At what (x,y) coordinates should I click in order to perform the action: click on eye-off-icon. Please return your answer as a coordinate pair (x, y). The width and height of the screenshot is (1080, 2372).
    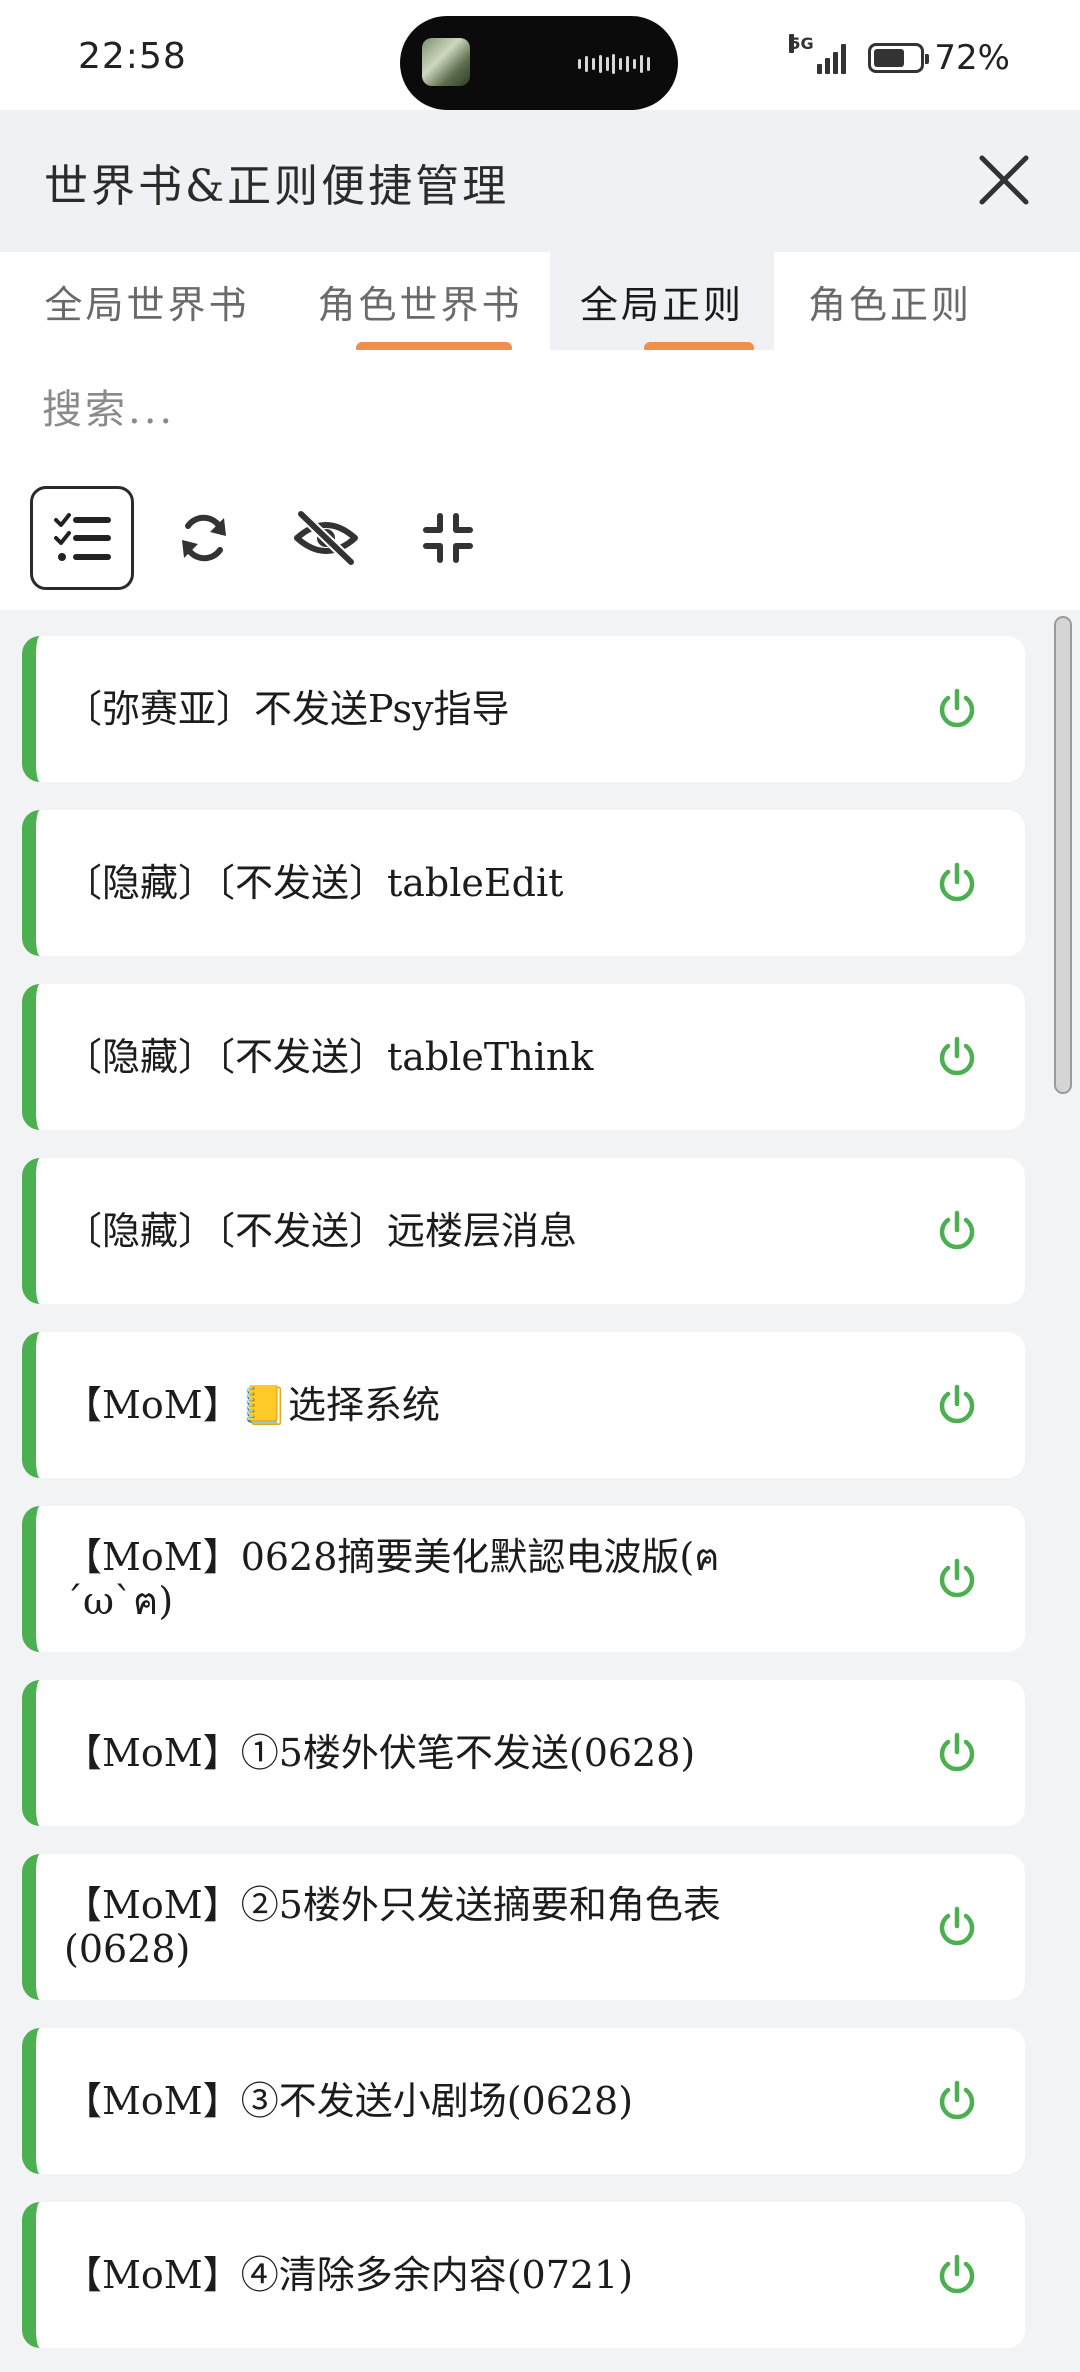
    Looking at the image, I should click on (326, 538).